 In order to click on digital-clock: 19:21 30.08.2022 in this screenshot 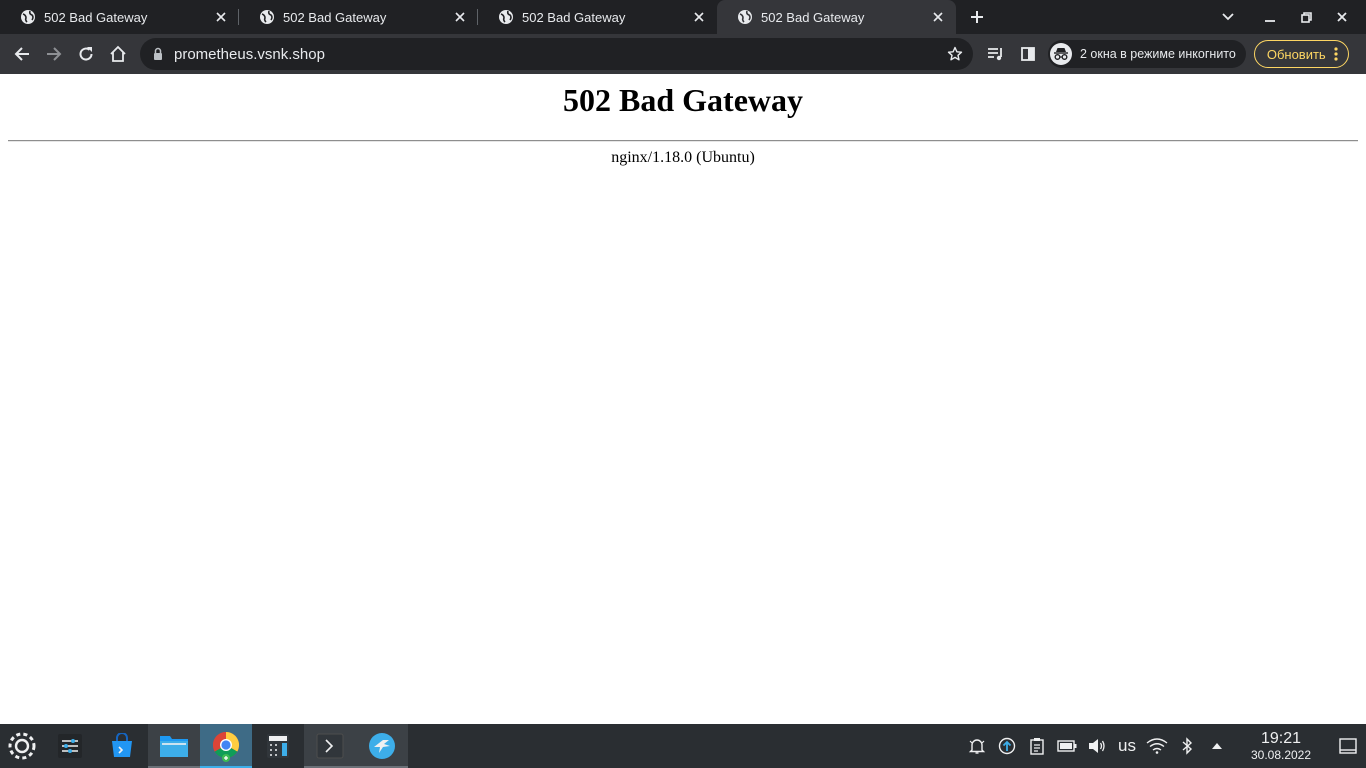, I will do `click(1281, 746)`.